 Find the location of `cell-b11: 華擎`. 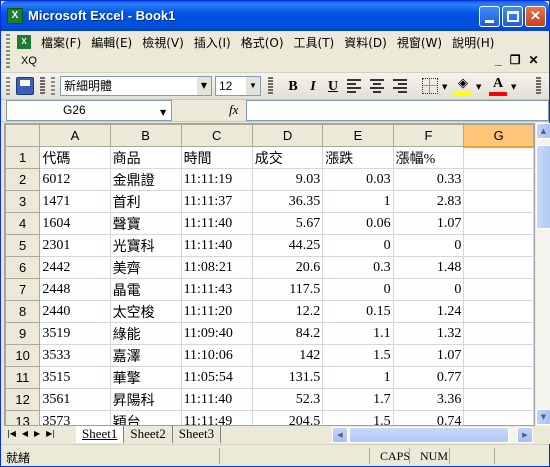

cell-b11: 華擎 is located at coordinates (145, 377).